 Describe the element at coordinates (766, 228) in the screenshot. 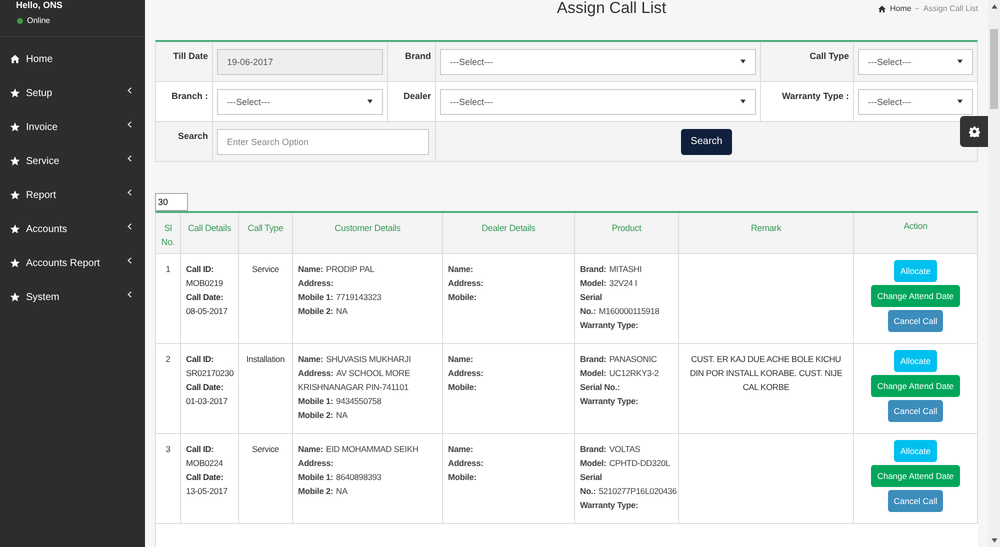

I see `column-header: Remark` at that location.